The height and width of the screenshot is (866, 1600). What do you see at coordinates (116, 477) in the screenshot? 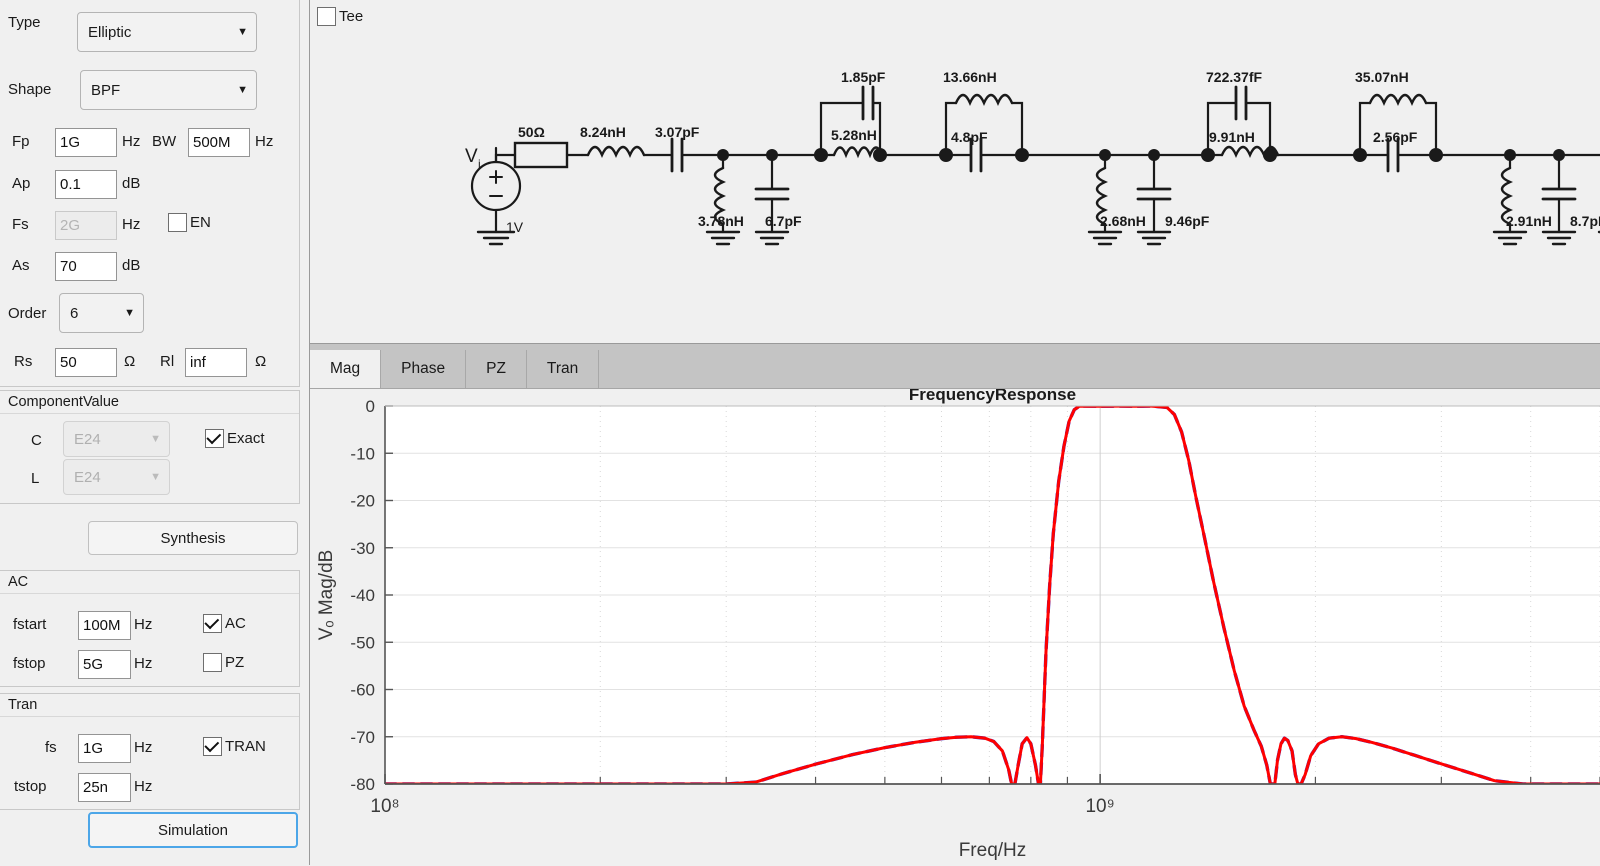
I see `l-series-dropdown: E24 ▼` at bounding box center [116, 477].